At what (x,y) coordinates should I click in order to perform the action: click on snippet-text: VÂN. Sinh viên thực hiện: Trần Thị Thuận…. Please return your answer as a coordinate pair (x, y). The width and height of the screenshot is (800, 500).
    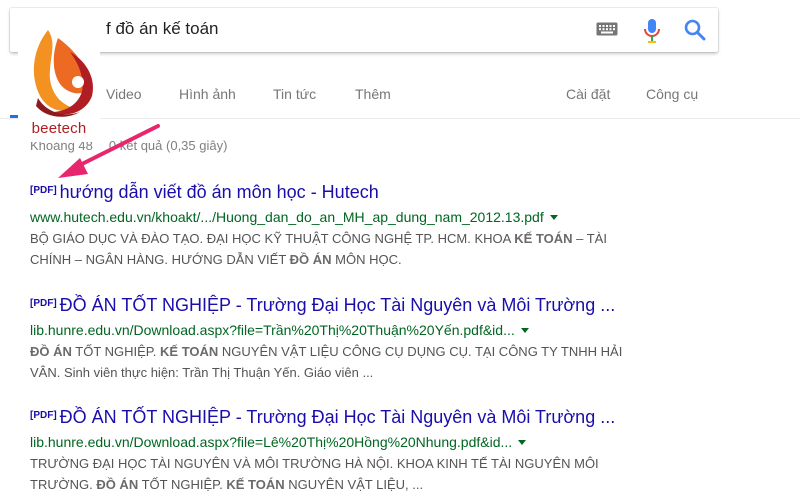
    Looking at the image, I should click on (202, 372).